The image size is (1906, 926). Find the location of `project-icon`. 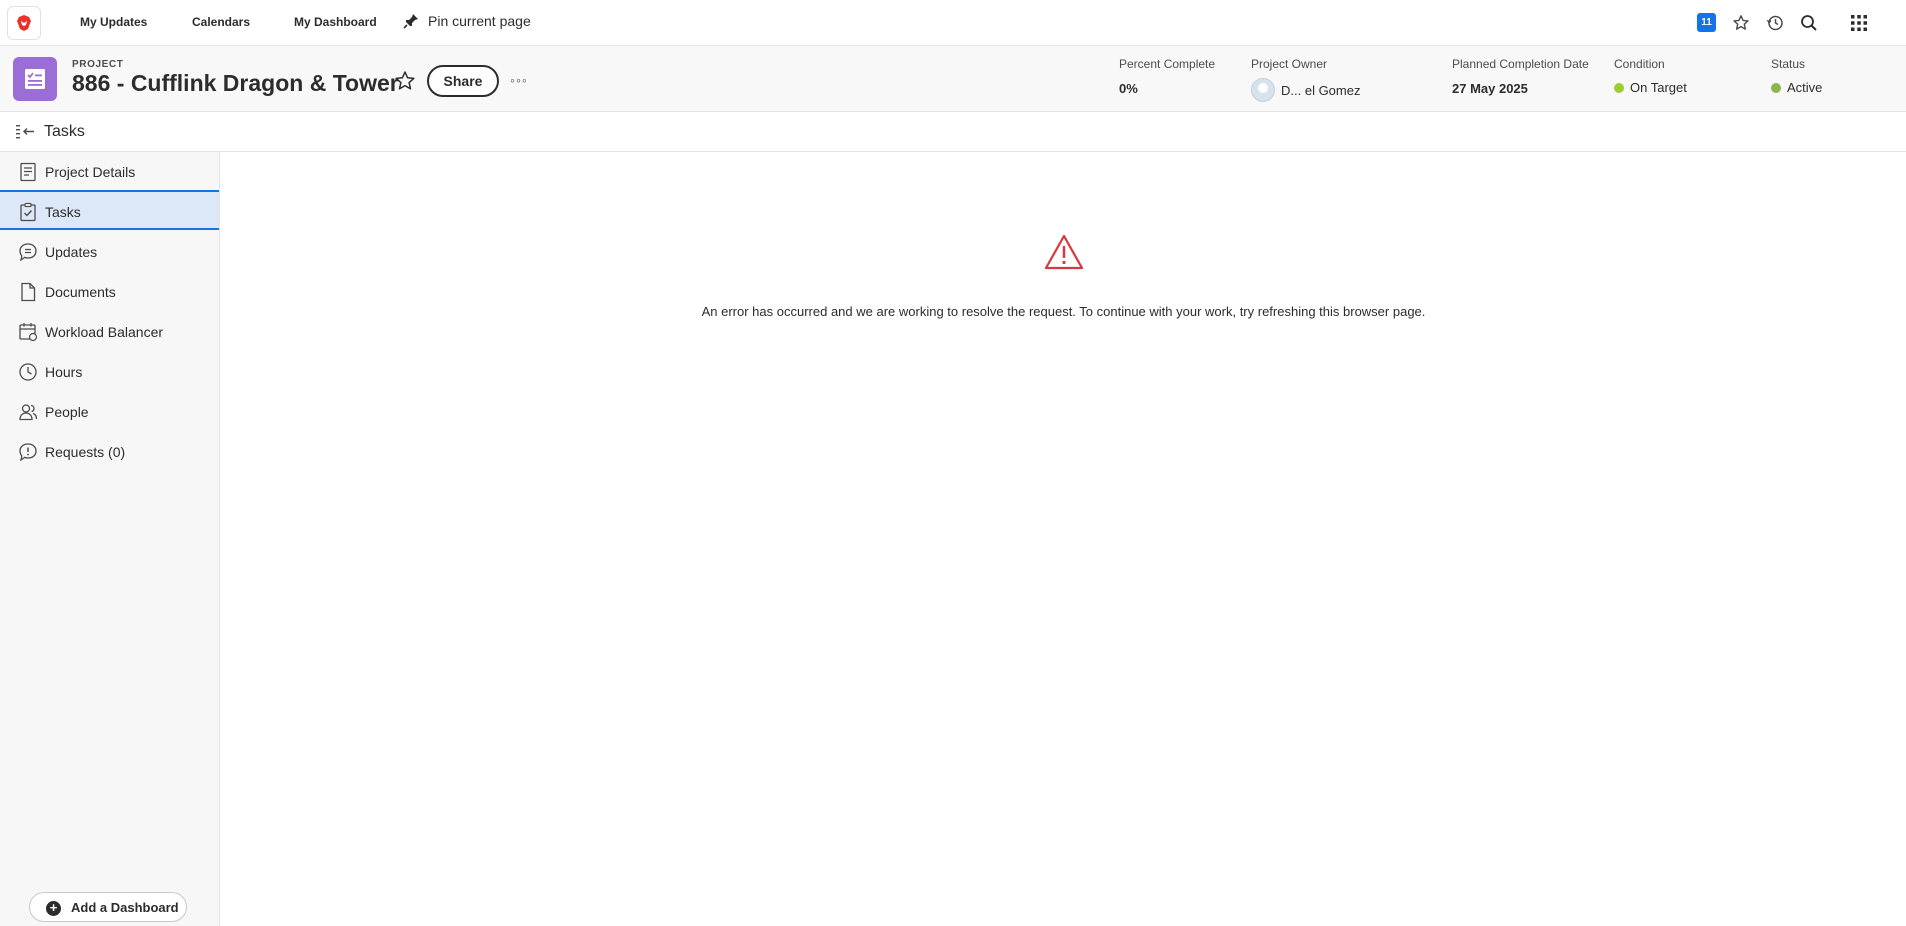

project-icon is located at coordinates (35, 79).